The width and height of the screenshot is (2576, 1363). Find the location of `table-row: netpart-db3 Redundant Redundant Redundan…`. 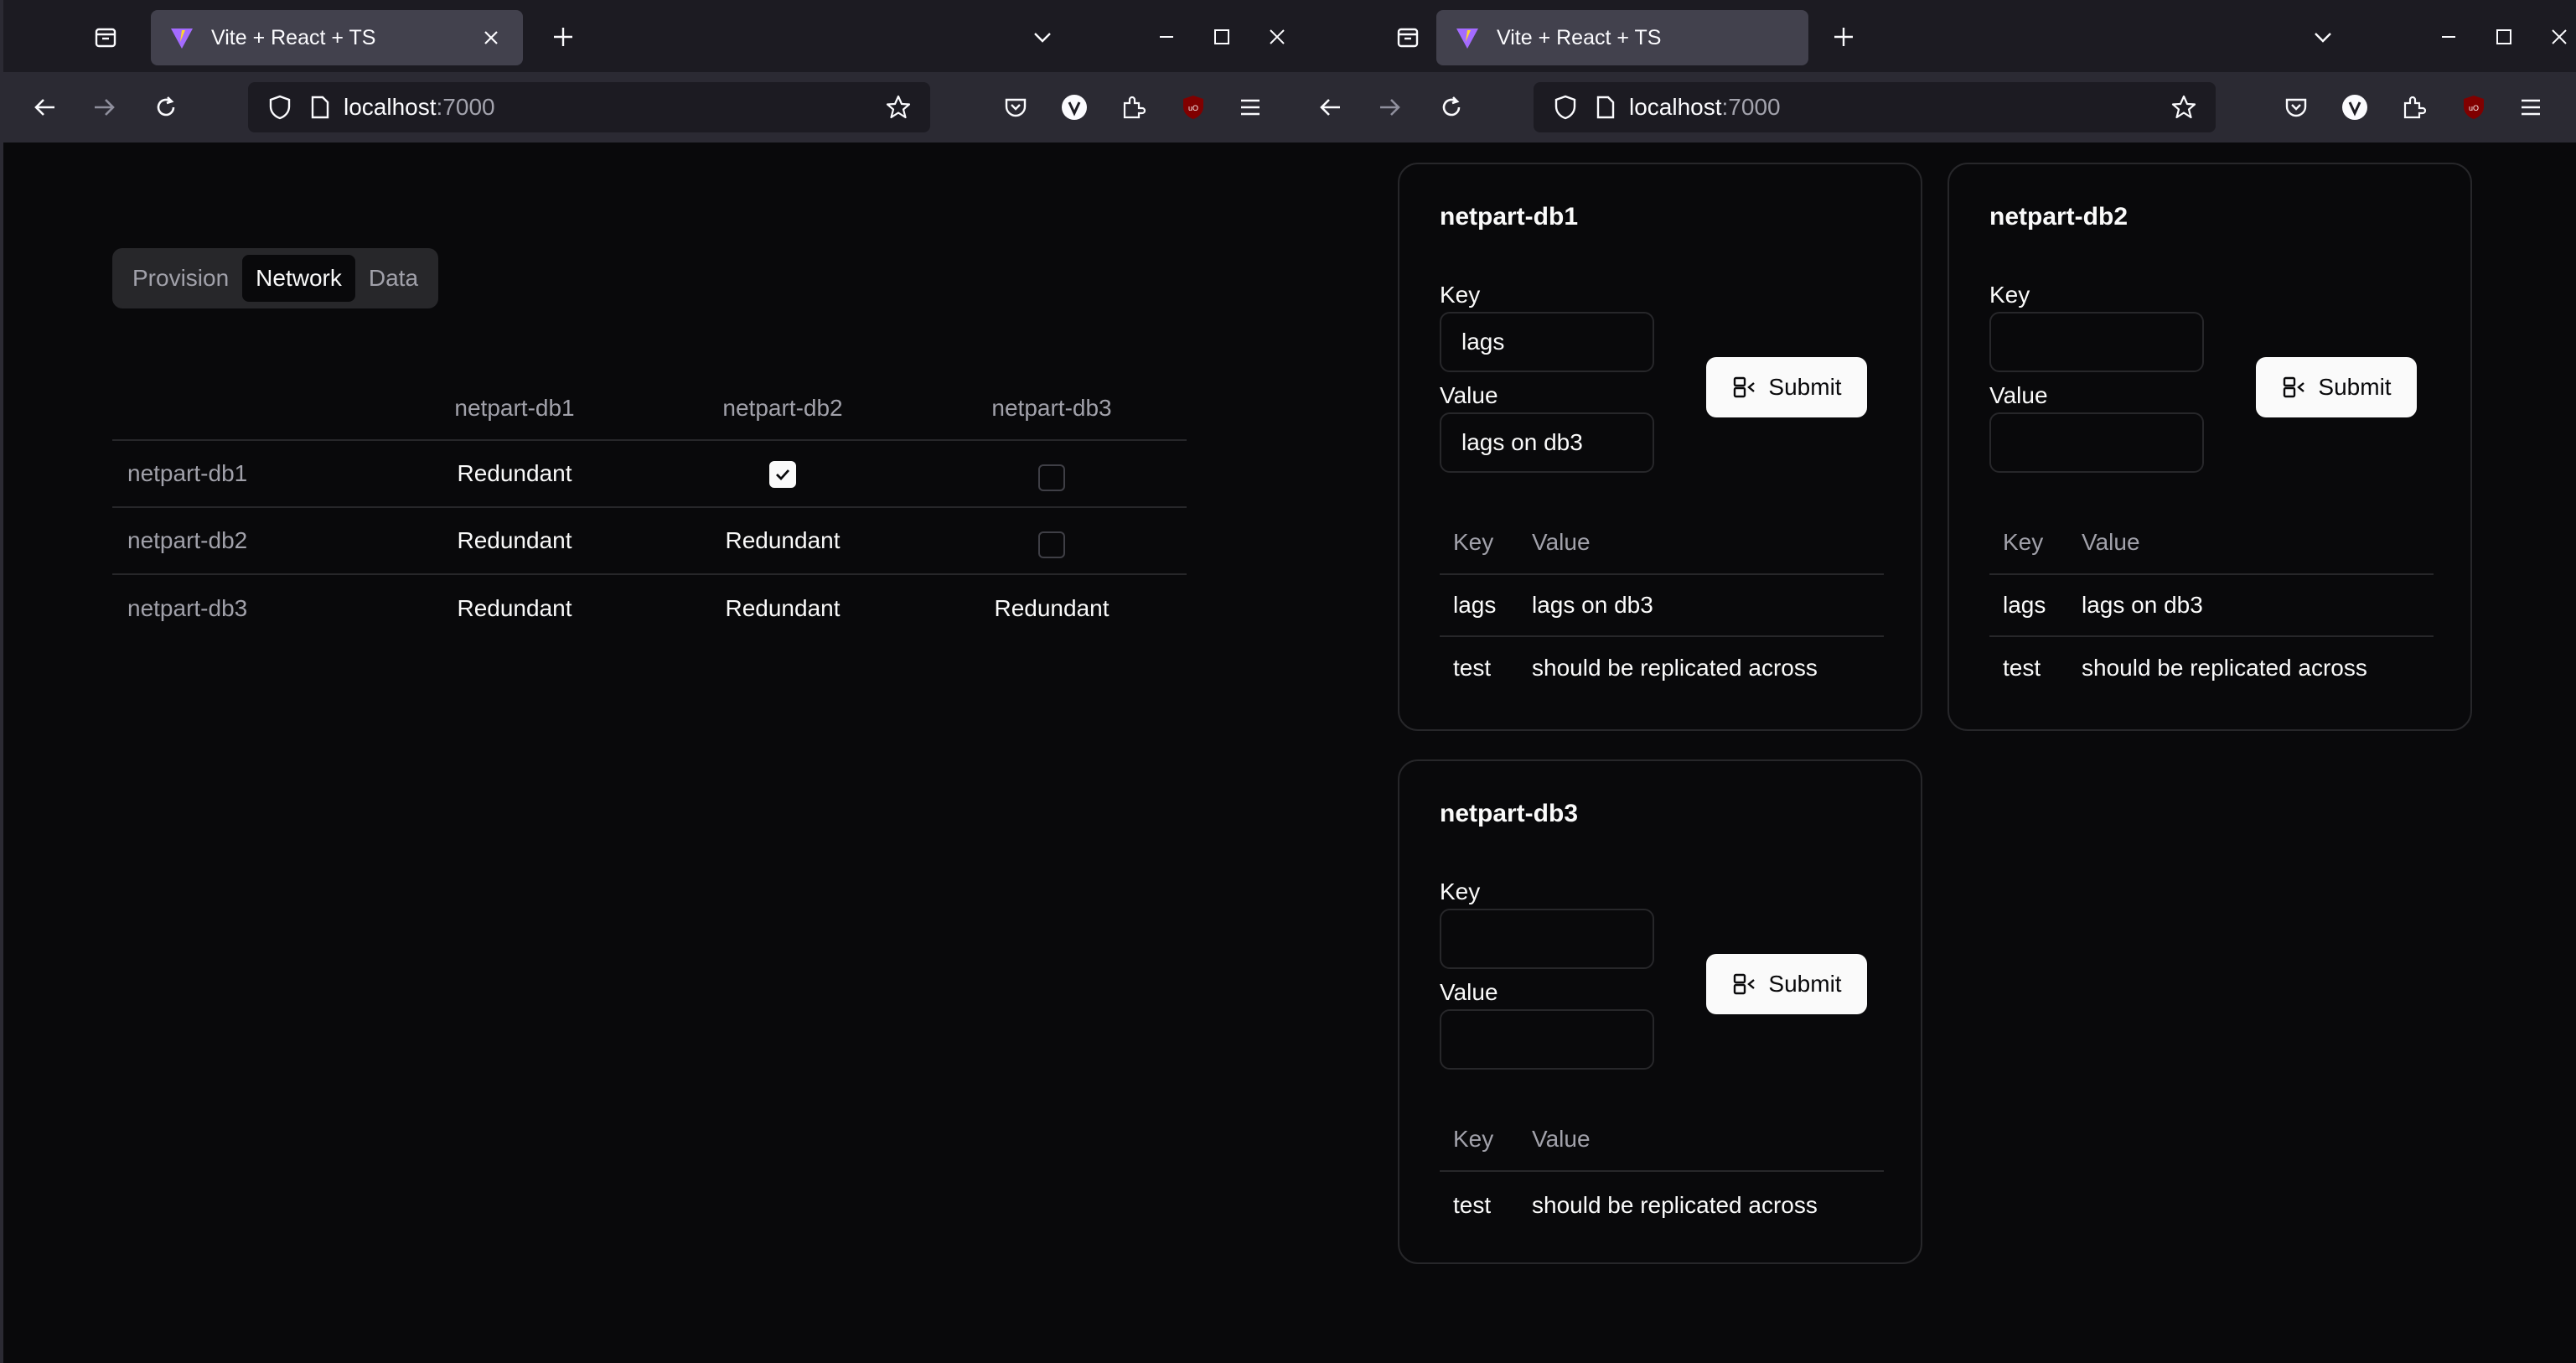

table-row: netpart-db3 Redundant Redundant Redundan… is located at coordinates (649, 608).